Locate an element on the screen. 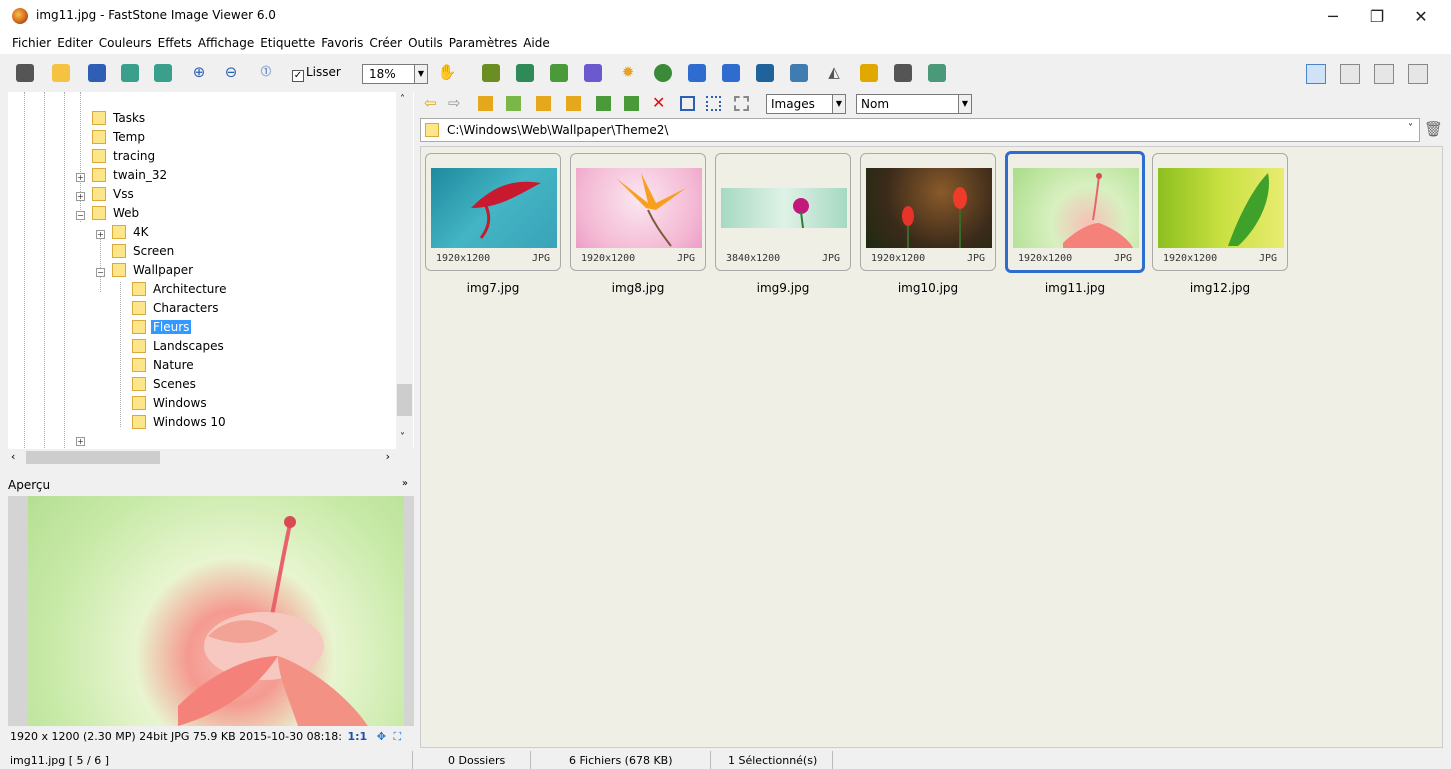 This screenshot has height=769, width=1451. tree-item: Web is located at coordinates (116, 212).